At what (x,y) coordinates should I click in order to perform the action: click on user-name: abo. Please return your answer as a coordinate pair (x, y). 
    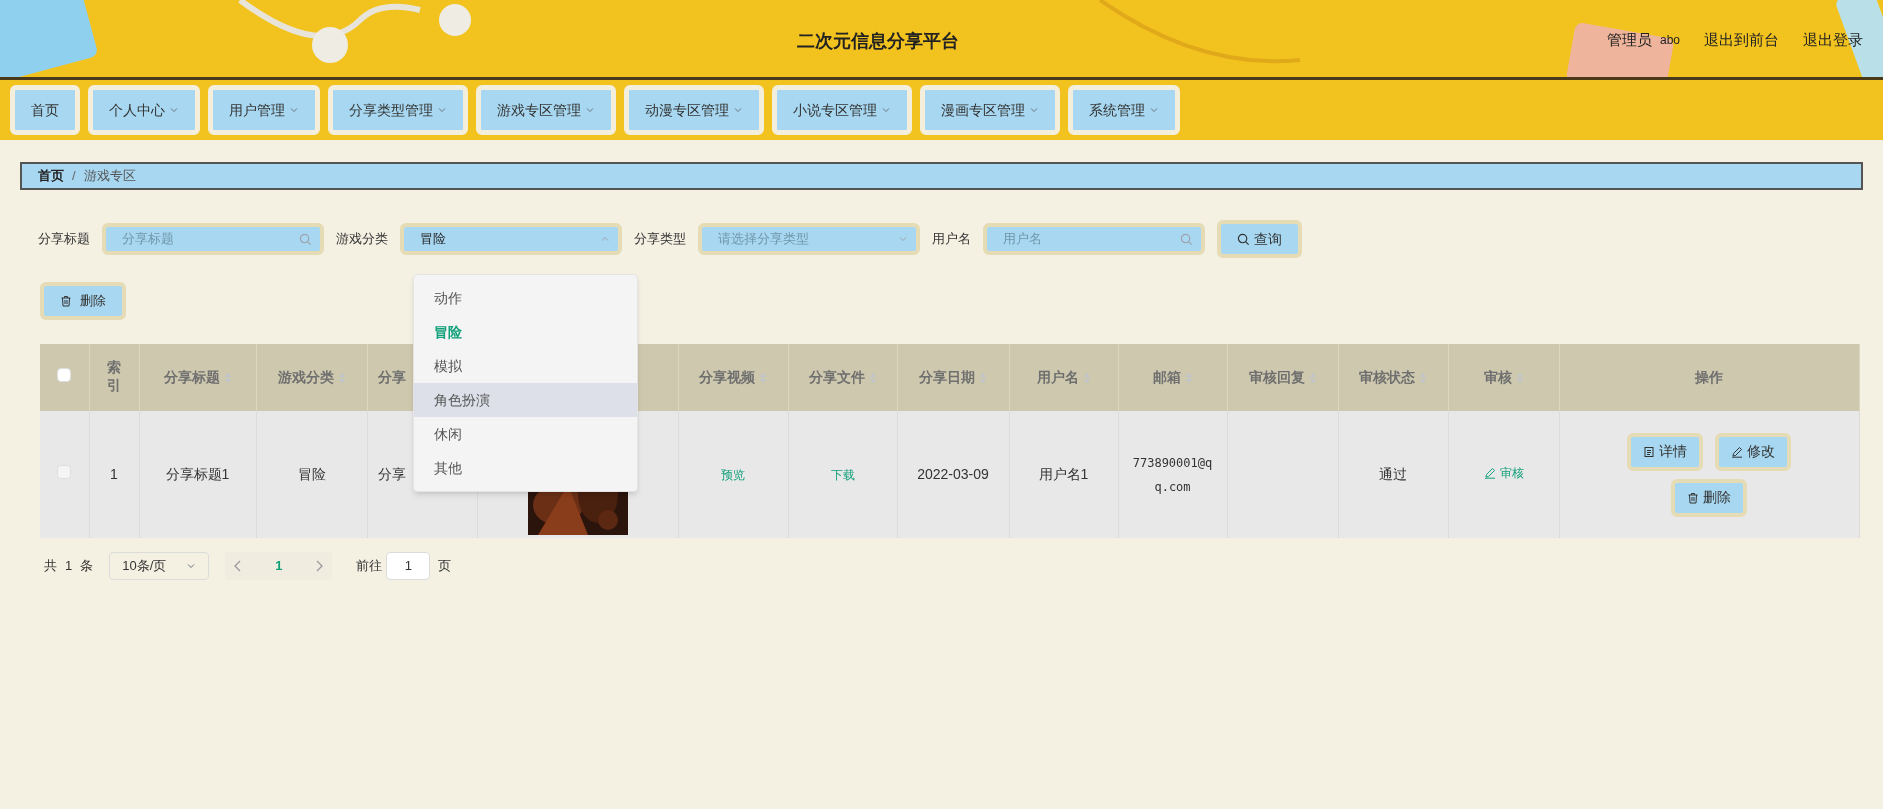
    Looking at the image, I should click on (1669, 40).